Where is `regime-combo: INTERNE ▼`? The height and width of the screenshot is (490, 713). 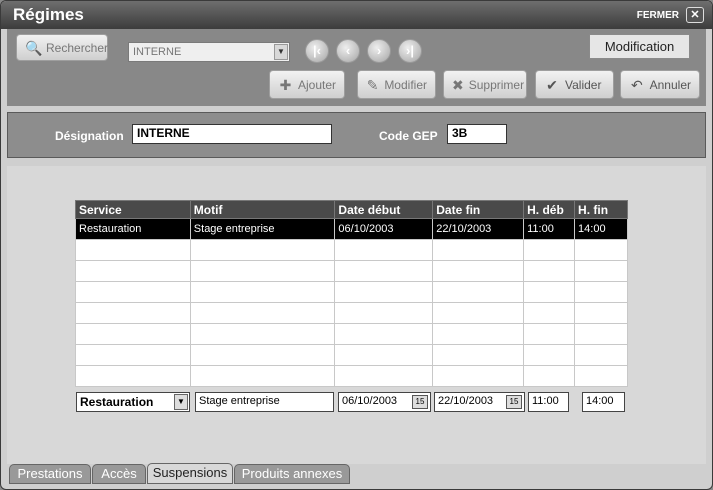
regime-combo: INTERNE ▼ is located at coordinates (209, 52).